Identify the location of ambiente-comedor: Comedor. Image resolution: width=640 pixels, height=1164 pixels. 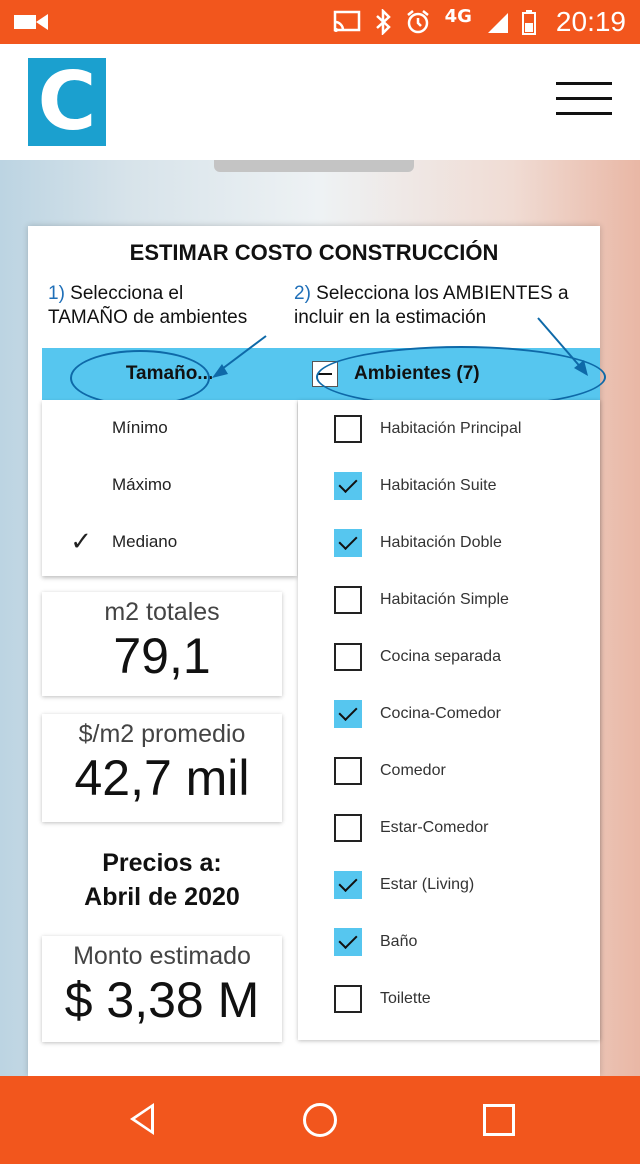
(449, 770).